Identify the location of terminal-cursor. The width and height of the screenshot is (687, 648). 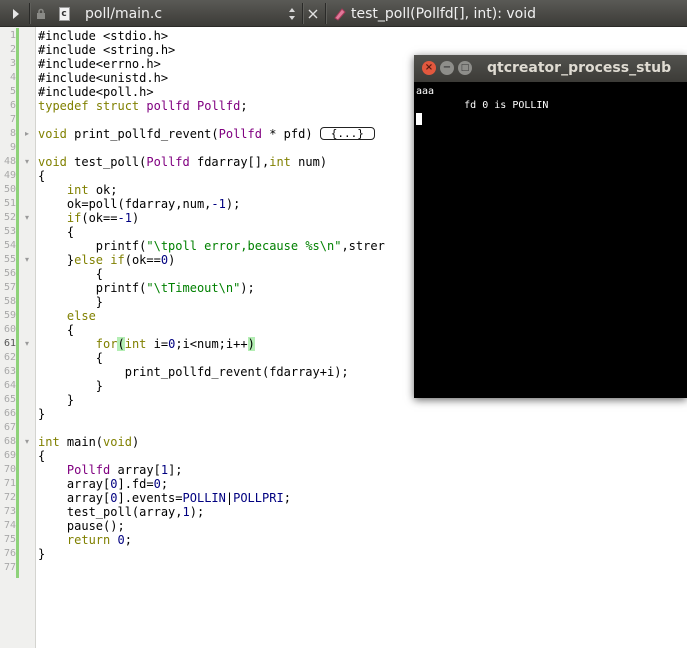
(419, 119).